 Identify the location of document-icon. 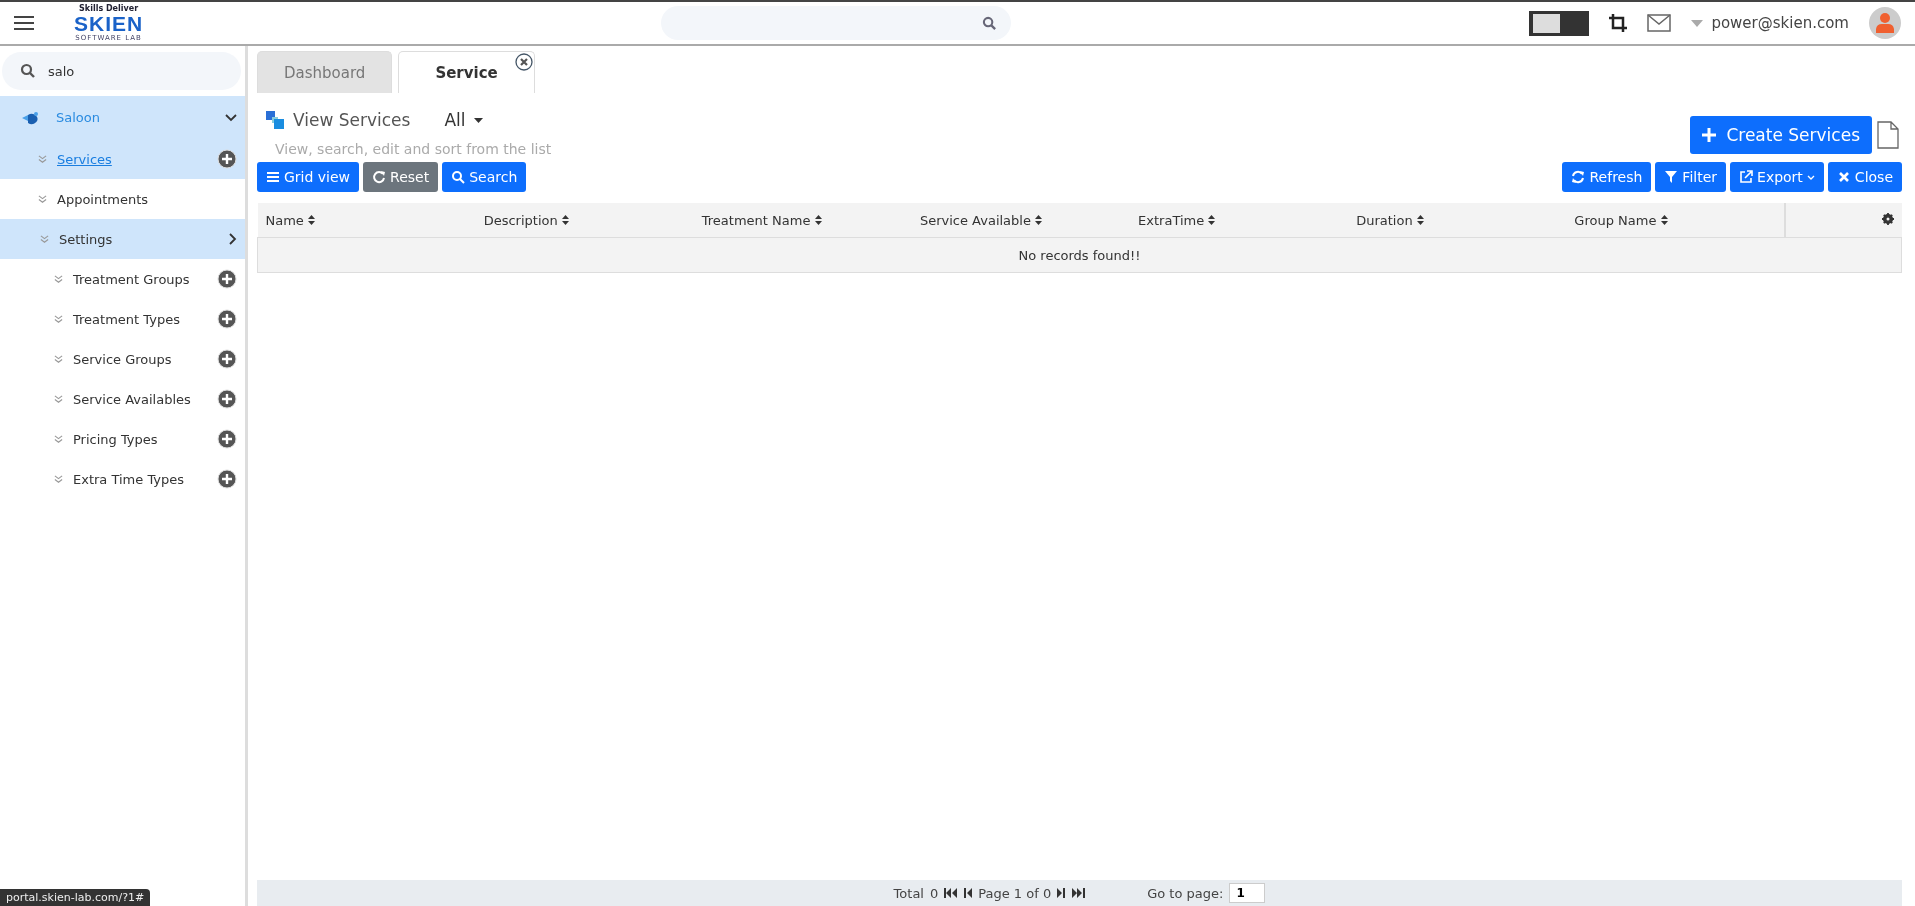
(1888, 135).